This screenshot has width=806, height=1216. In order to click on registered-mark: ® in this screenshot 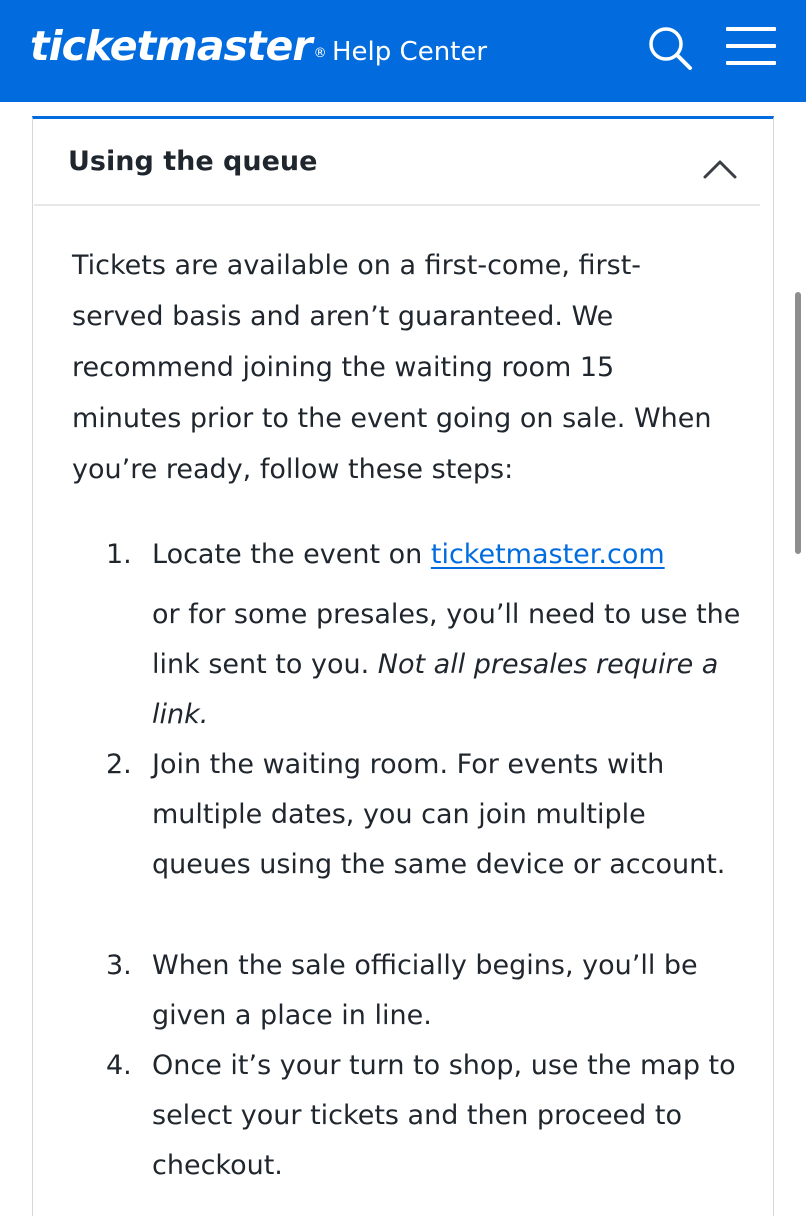, I will do `click(320, 53)`.